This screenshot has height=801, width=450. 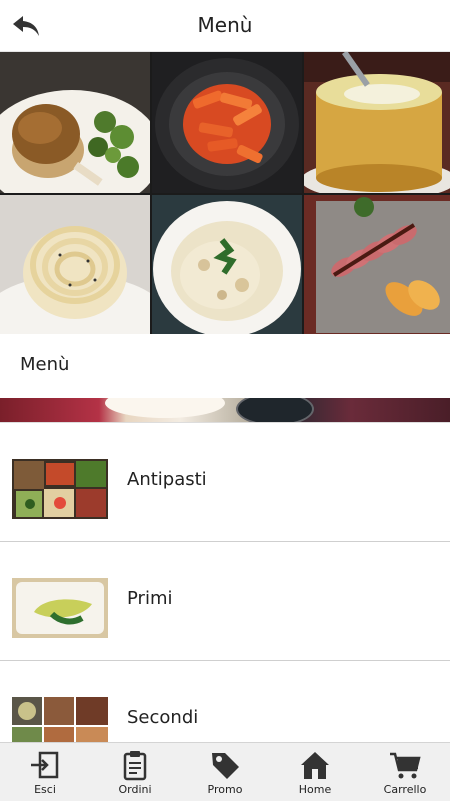 I want to click on antipasti-thumbnail, so click(x=60, y=489).